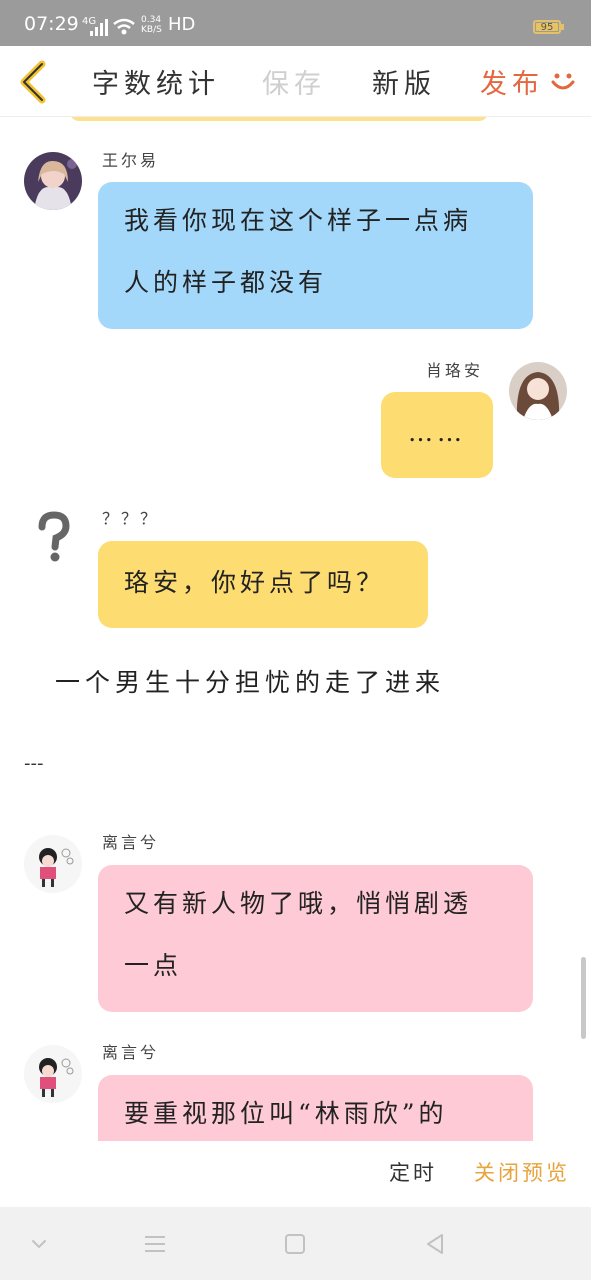  Describe the element at coordinates (286, 1113) in the screenshot. I see `message-line: 要重视那位叫“林雨欣”的` at that location.